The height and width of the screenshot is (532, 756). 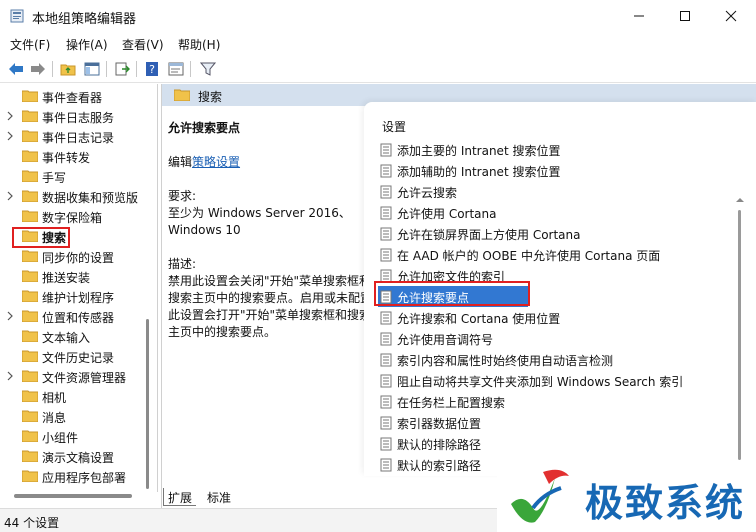 I want to click on setting-row: 允许搜索和 Cortana 使用位置, so click(x=553, y=317).